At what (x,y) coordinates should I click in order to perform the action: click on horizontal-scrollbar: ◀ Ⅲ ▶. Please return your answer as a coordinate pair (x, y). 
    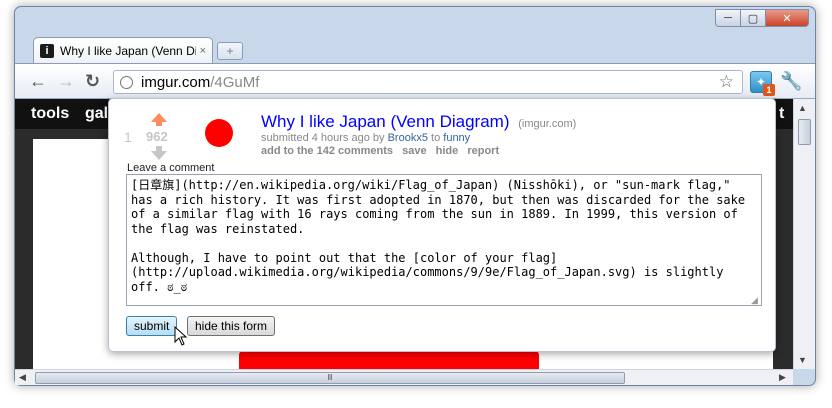
    Looking at the image, I should click on (404, 377).